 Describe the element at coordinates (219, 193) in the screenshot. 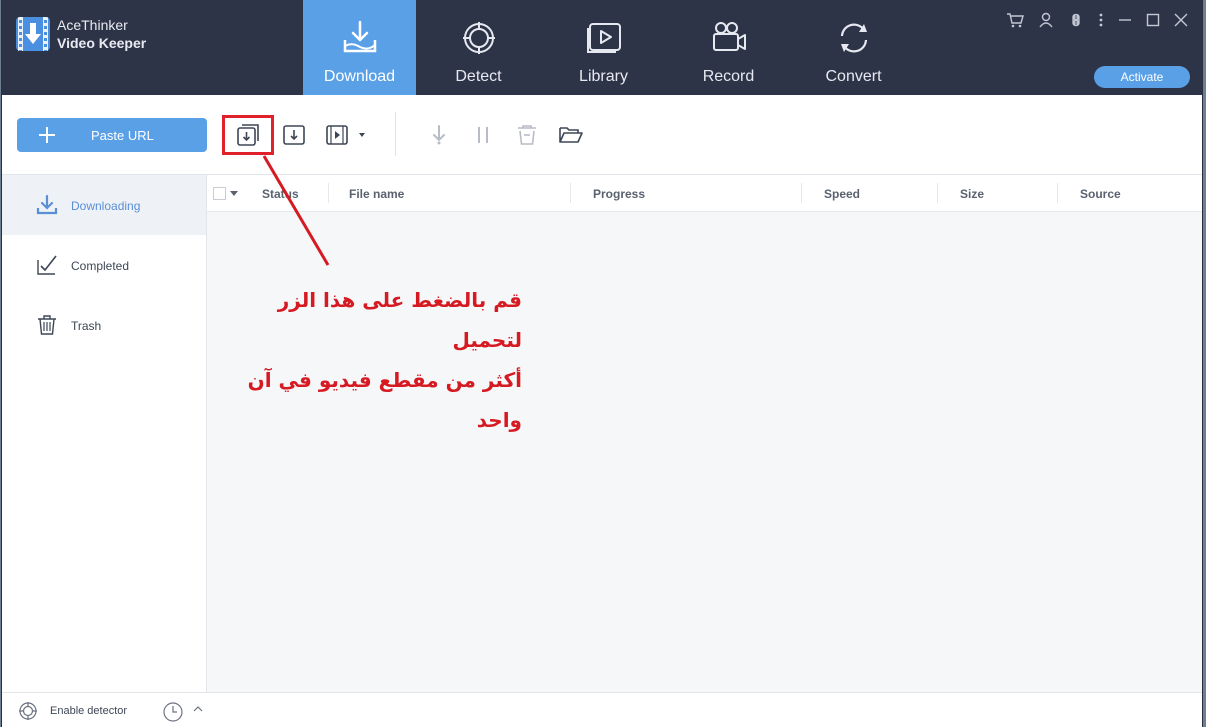

I see `select-all-checkbox` at that location.